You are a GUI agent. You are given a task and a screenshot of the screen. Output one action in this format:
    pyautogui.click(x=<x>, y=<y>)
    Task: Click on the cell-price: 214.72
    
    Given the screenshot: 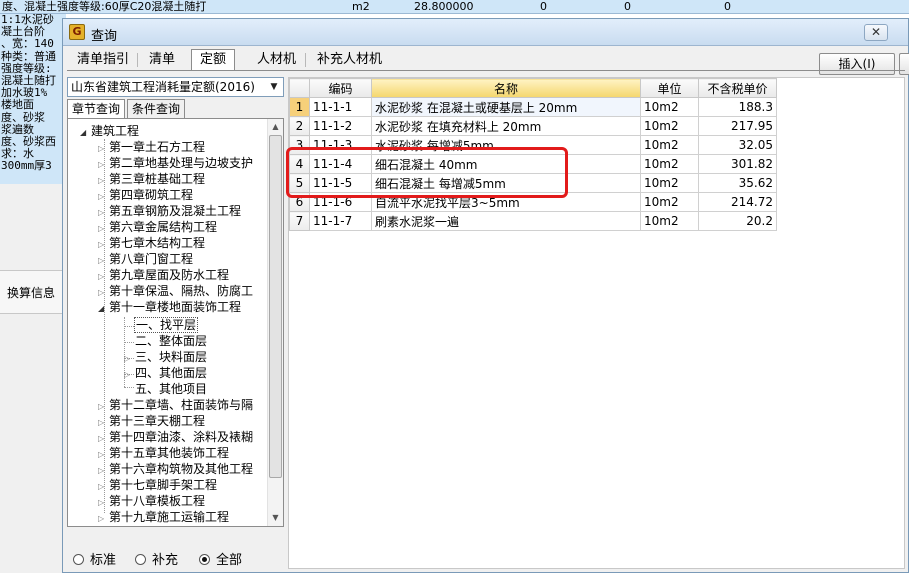 What is the action you would take?
    pyautogui.click(x=737, y=202)
    